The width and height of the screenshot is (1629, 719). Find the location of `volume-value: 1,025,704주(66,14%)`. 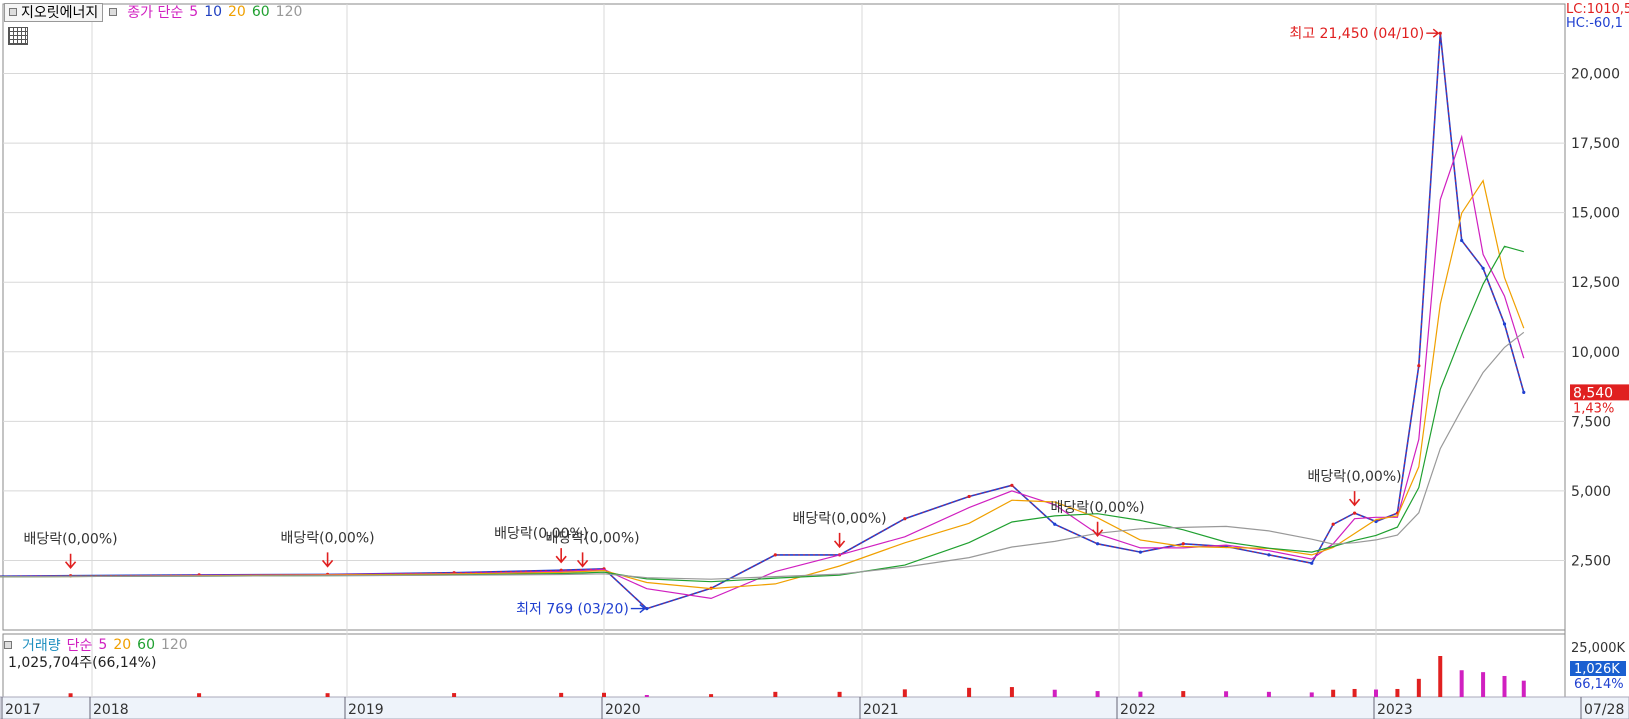

volume-value: 1,025,704주(66,14%) is located at coordinates (82, 663).